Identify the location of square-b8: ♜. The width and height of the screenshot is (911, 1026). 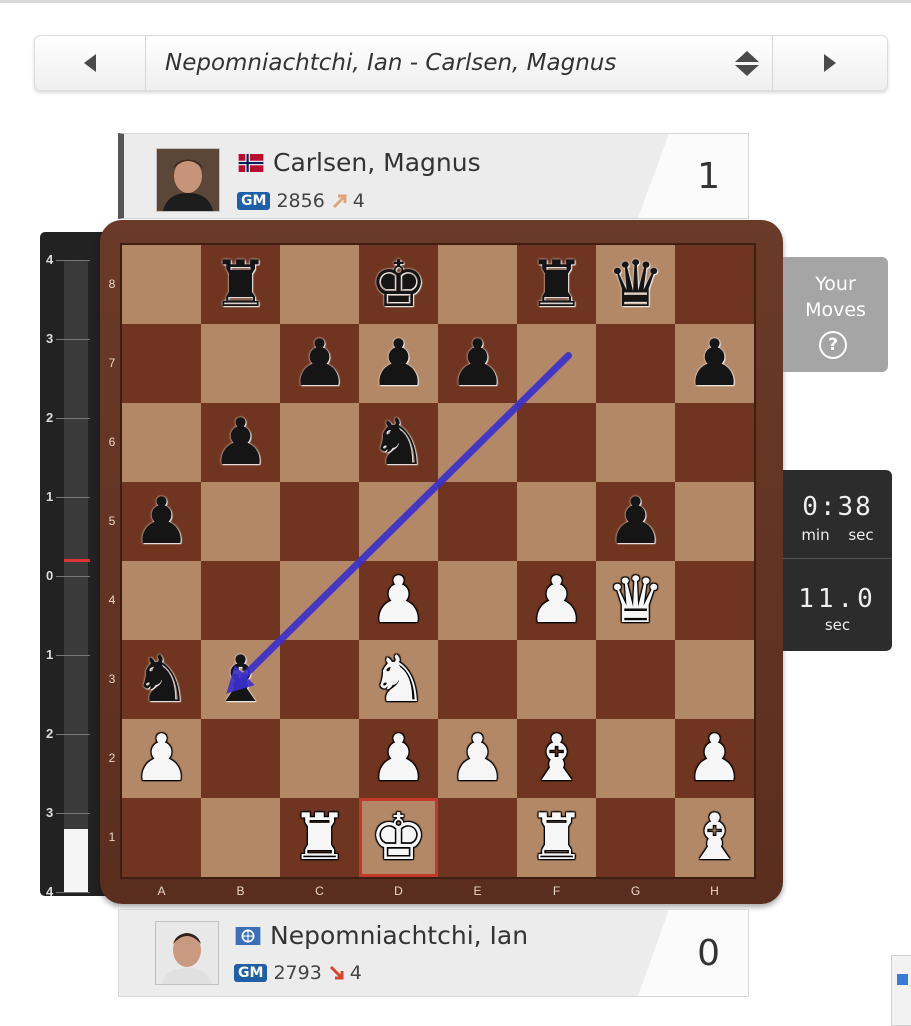
(240, 284).